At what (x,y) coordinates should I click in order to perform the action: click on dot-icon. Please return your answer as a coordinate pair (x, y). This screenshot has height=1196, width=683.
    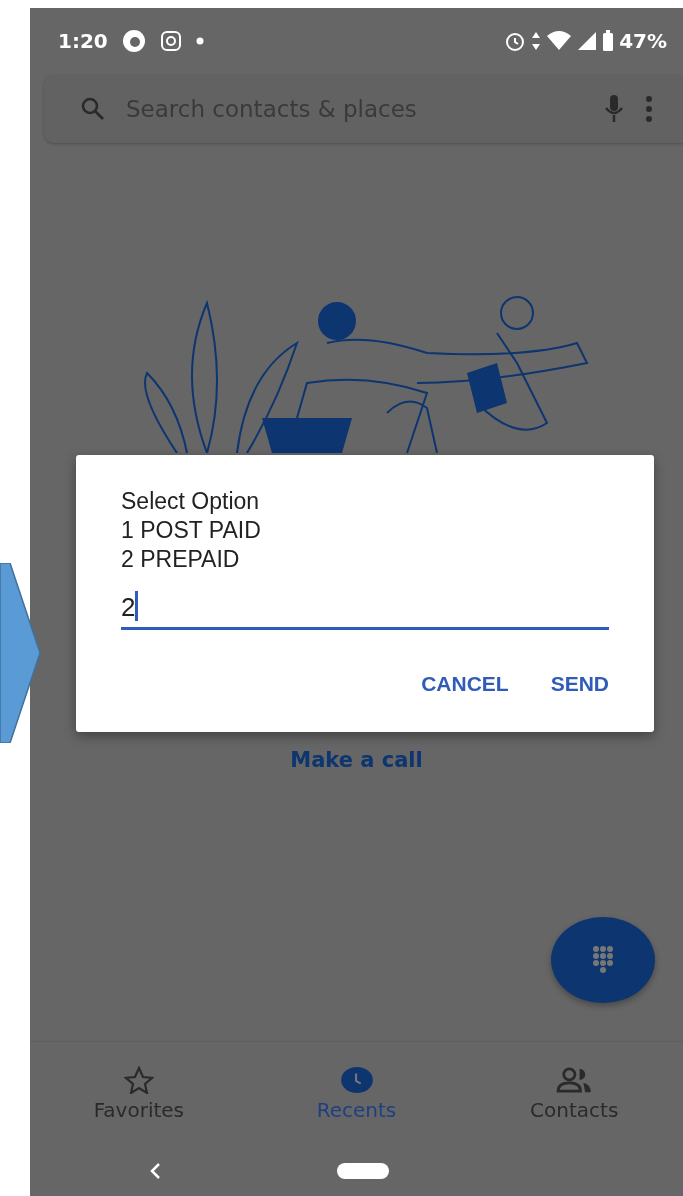
    Looking at the image, I should click on (199, 41).